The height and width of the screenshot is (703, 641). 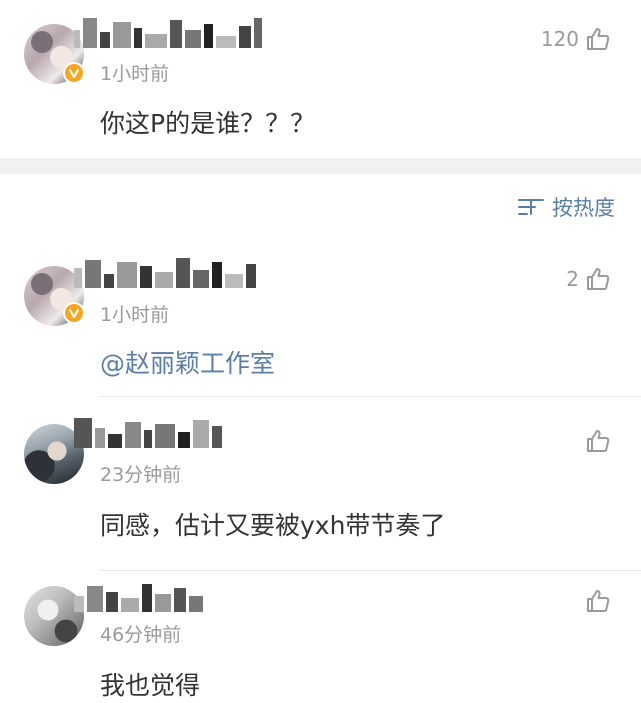 I want to click on like-count: 2, so click(x=572, y=279).